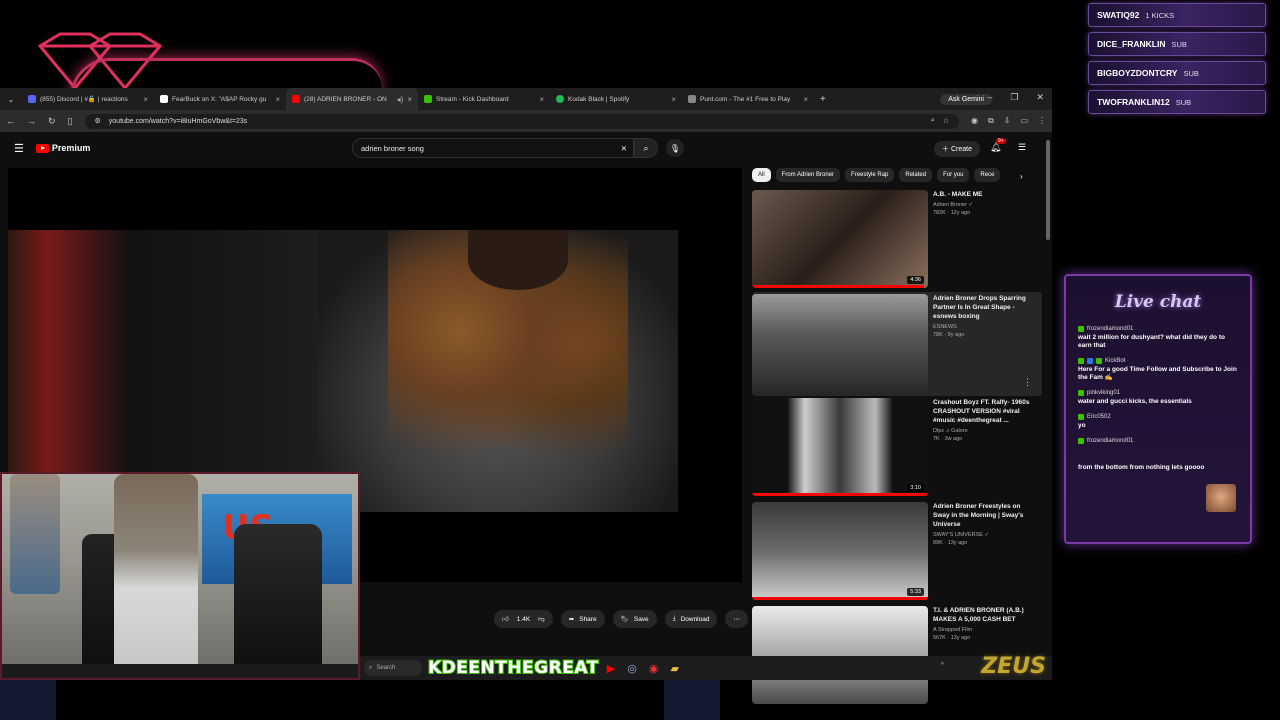 This screenshot has width=1280, height=720. Describe the element at coordinates (1021, 176) in the screenshot. I see `chevron-right-icon: ›` at that location.